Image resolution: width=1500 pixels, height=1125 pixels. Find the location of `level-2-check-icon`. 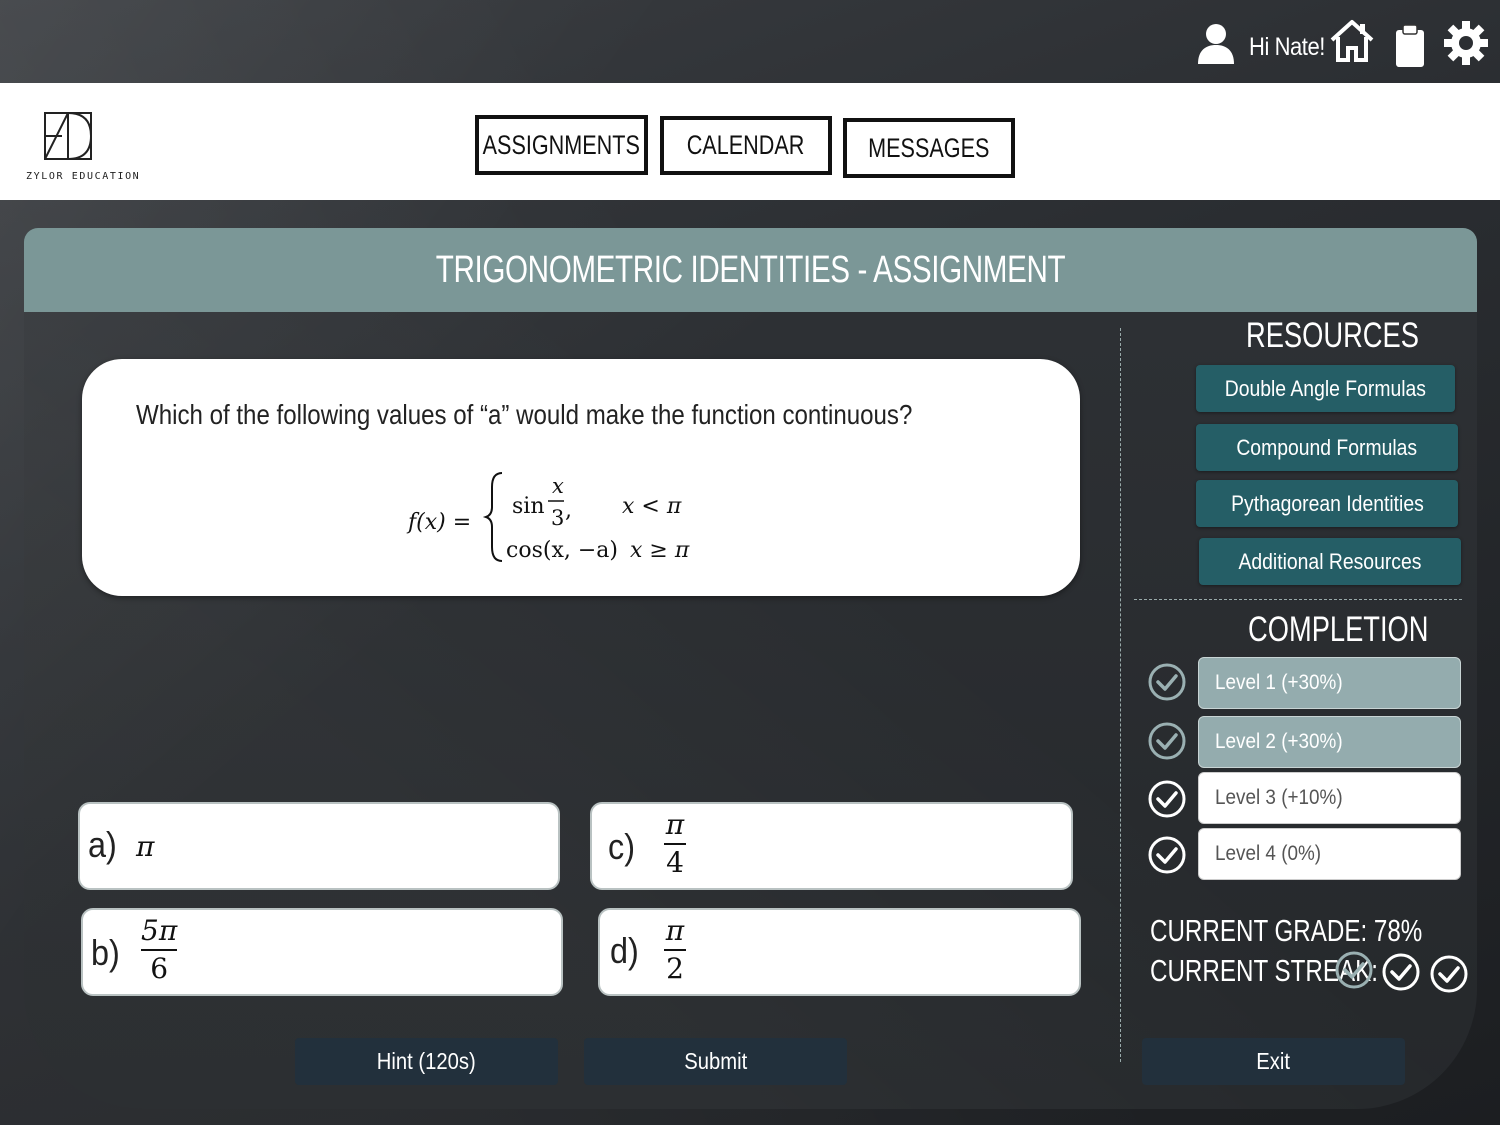

level-2-check-icon is located at coordinates (1167, 741).